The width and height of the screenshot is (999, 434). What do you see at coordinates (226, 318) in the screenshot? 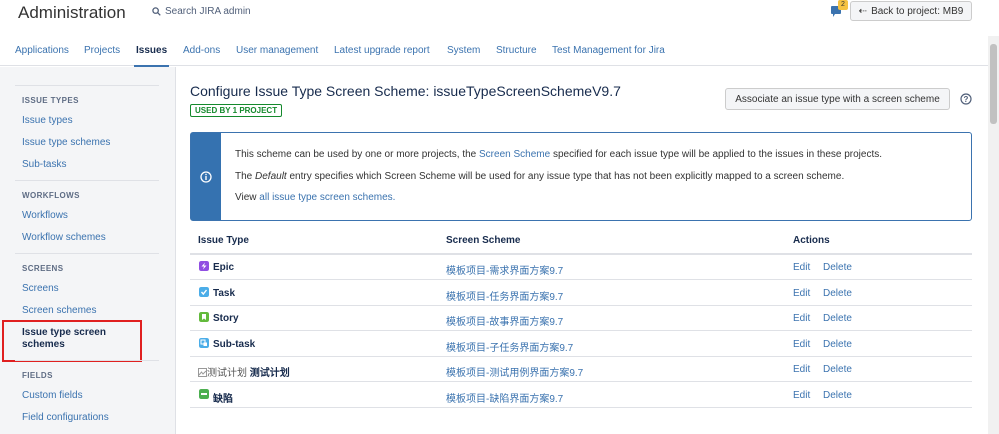
I see `issue-type-name: Story` at bounding box center [226, 318].